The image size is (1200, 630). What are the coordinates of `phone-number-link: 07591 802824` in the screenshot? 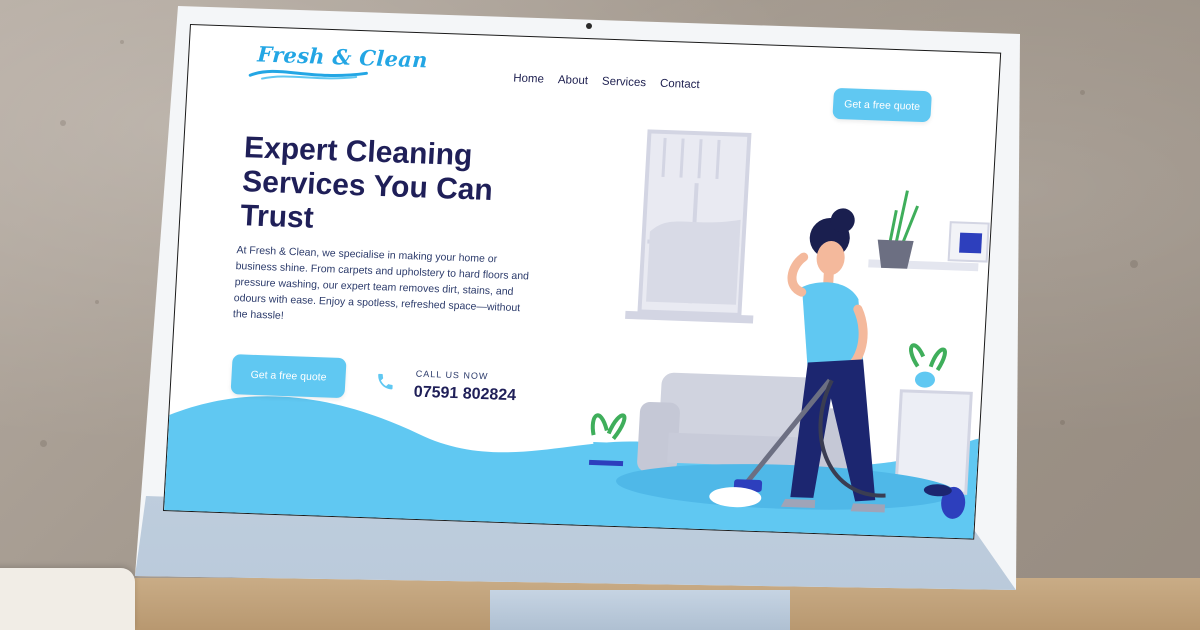 It's located at (464, 395).